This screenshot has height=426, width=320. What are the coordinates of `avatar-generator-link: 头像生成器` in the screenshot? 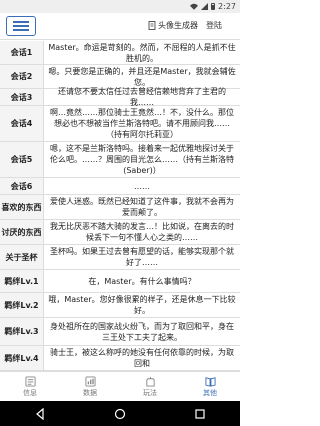 It's located at (173, 25).